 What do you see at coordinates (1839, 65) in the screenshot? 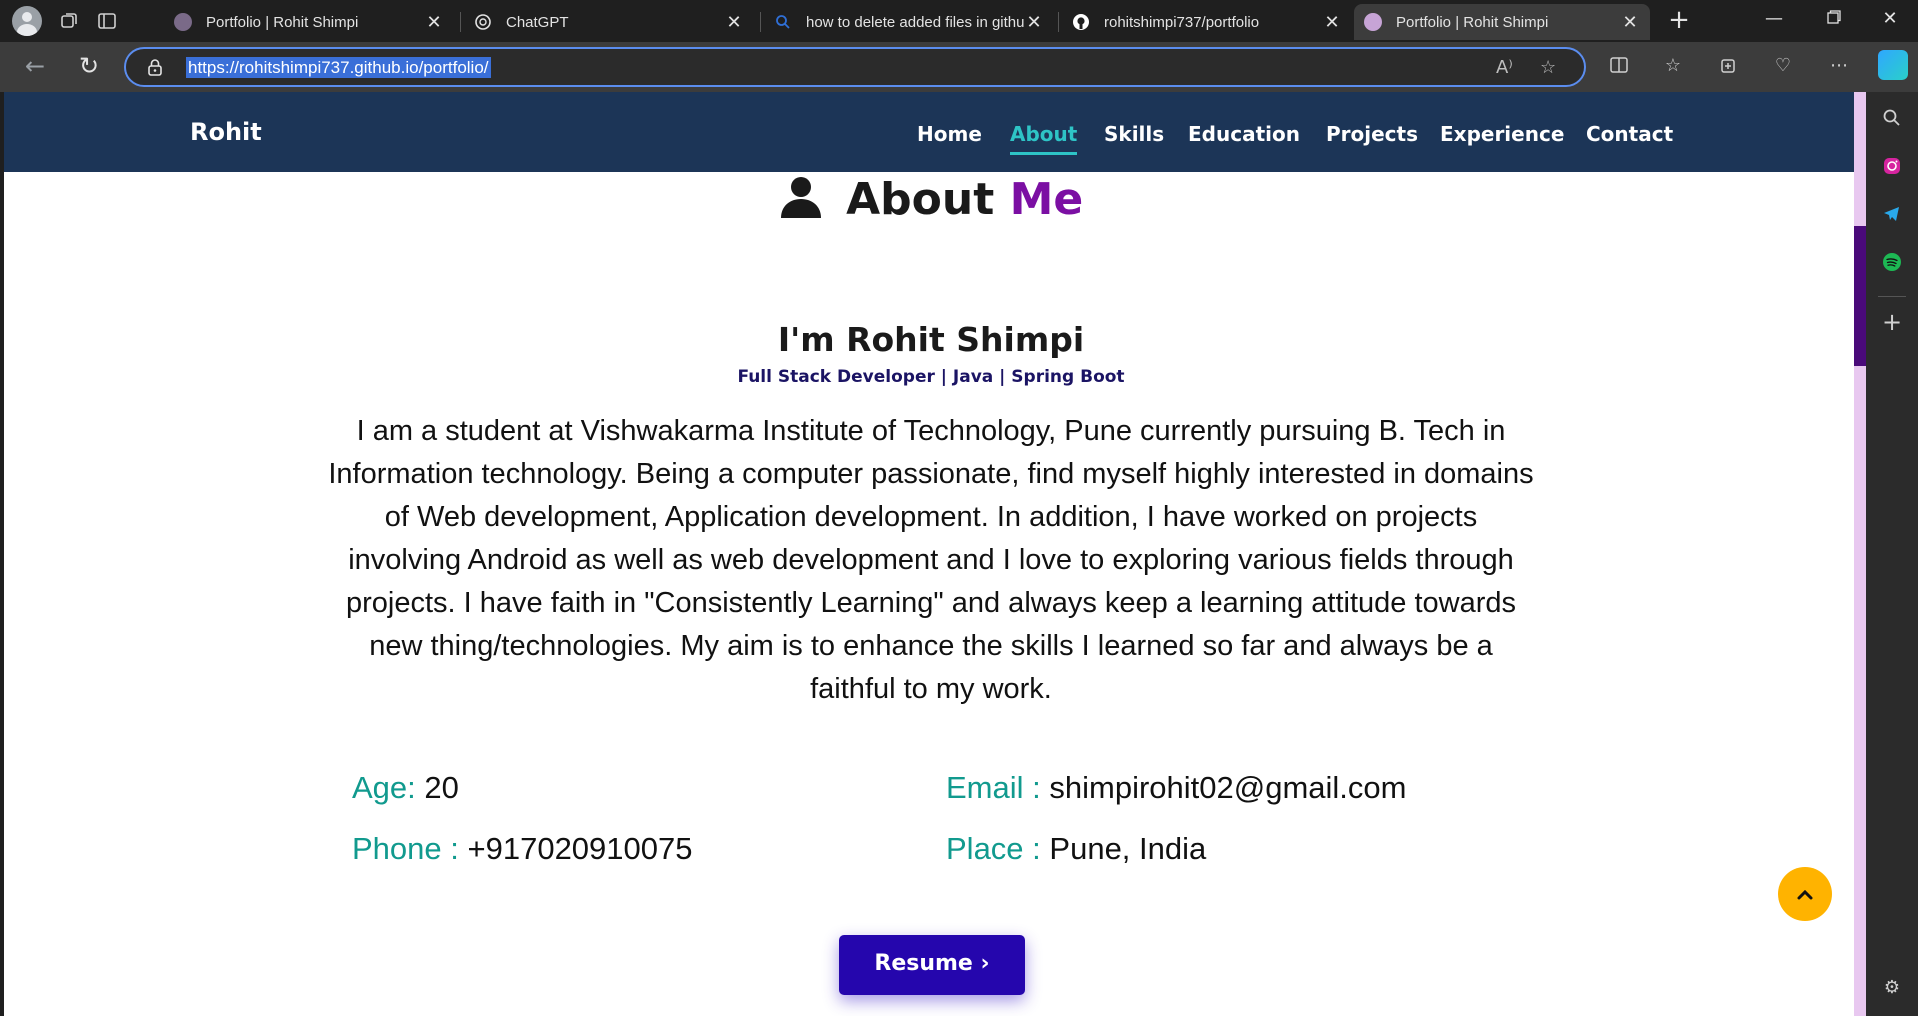
I see `more-menu-icon: ⋯` at bounding box center [1839, 65].